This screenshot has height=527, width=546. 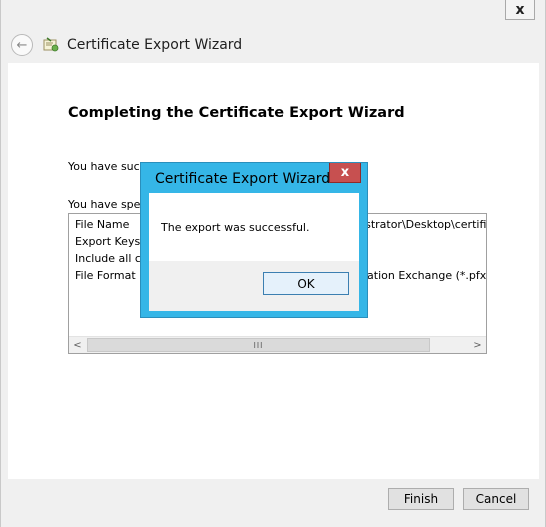 What do you see at coordinates (102, 224) in the screenshot?
I see `summary-label-file-name: File Name` at bounding box center [102, 224].